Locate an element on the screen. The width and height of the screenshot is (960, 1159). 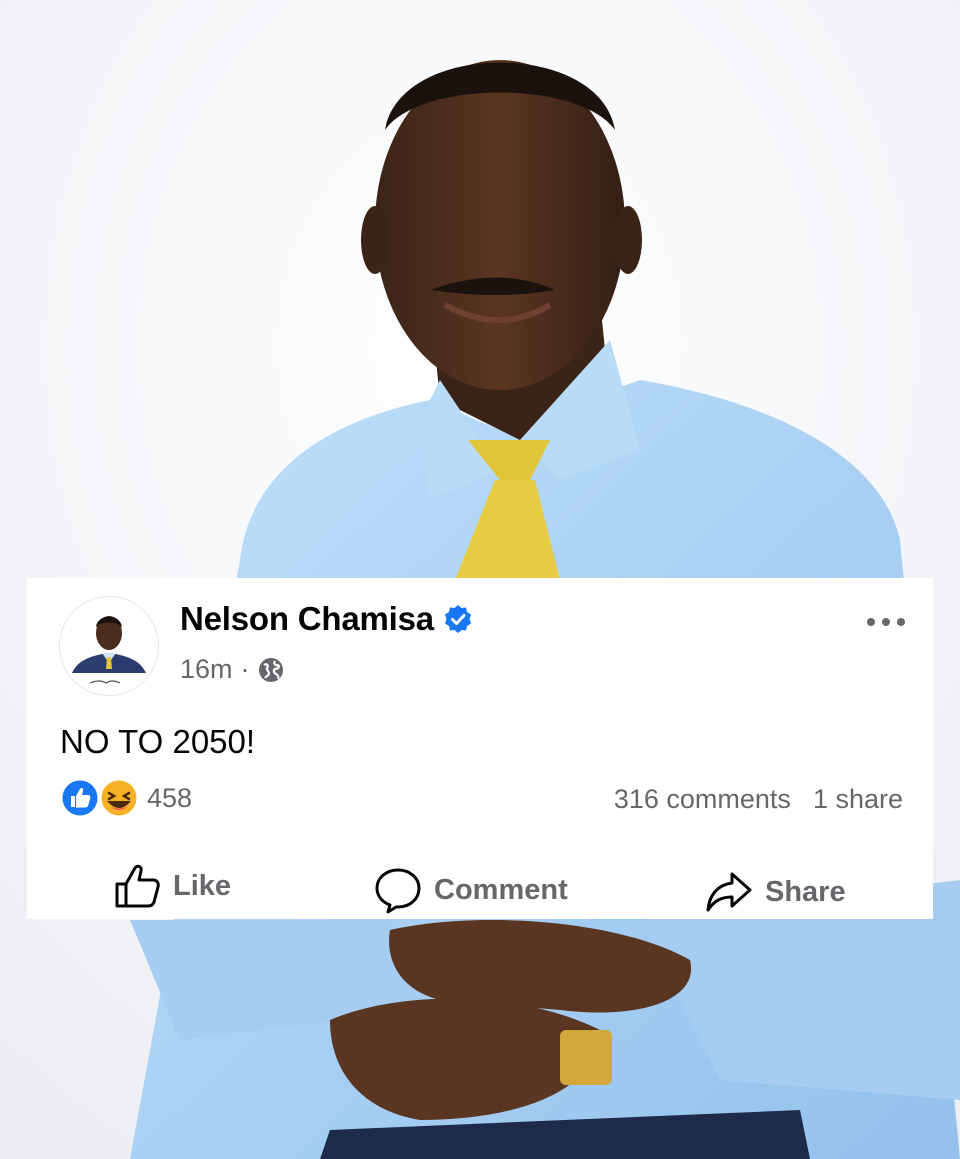
haha-reaction-icon is located at coordinates (119, 798).